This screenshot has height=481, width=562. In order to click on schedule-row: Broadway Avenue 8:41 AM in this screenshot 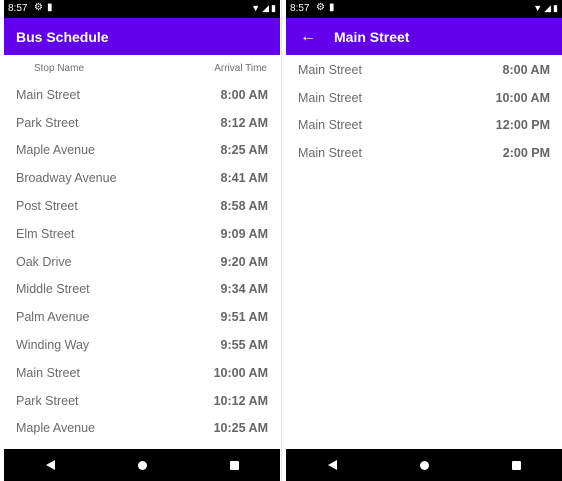, I will do `click(142, 178)`.